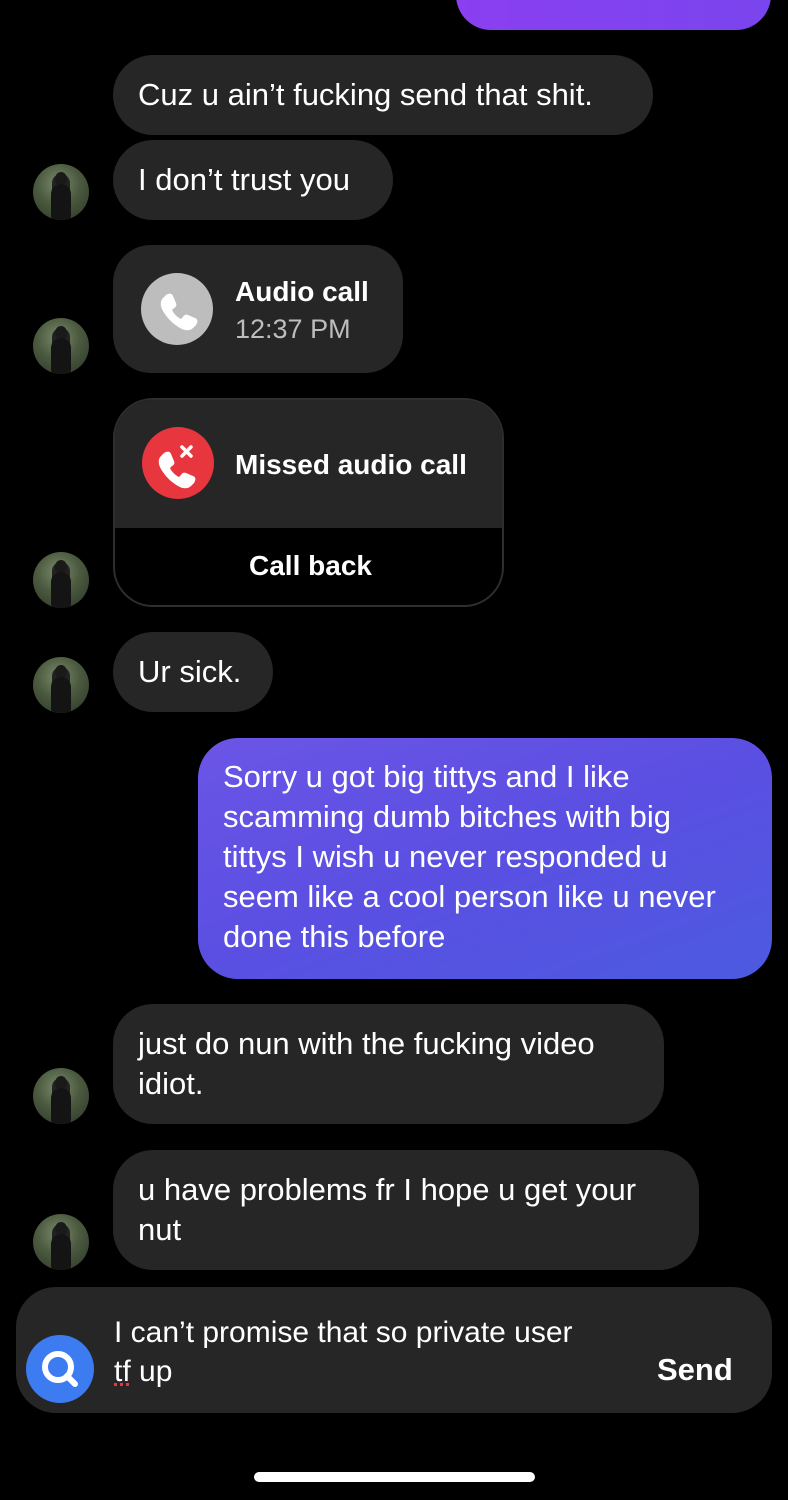  Describe the element at coordinates (387, 1189) in the screenshot. I see `message-line: u have problems fr I hope u get your` at that location.